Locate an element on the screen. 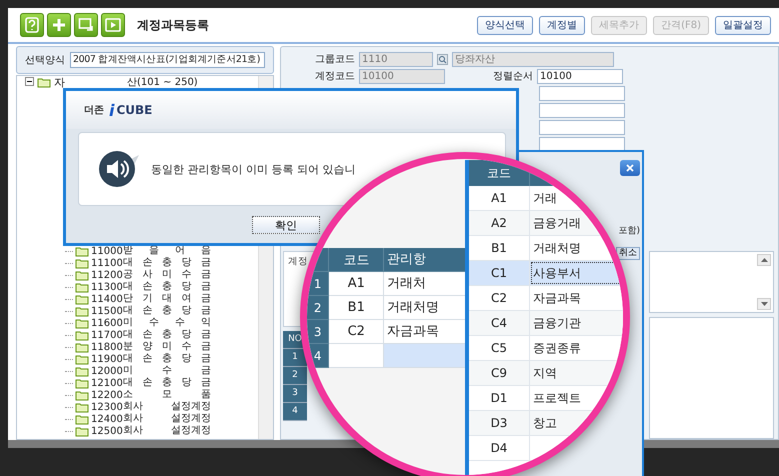  tree-item-label: 미 수 수 익 is located at coordinates (167, 323).